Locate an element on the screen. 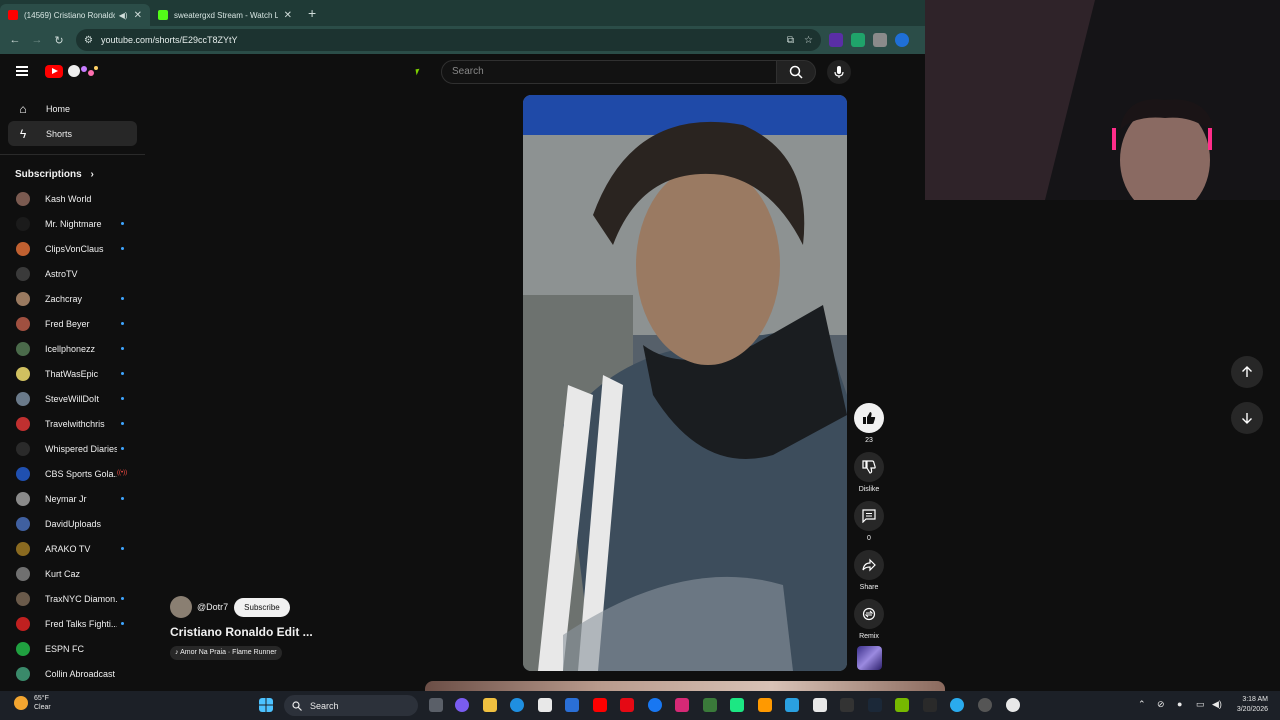  subscription-item: Zachcray is located at coordinates (72, 298).